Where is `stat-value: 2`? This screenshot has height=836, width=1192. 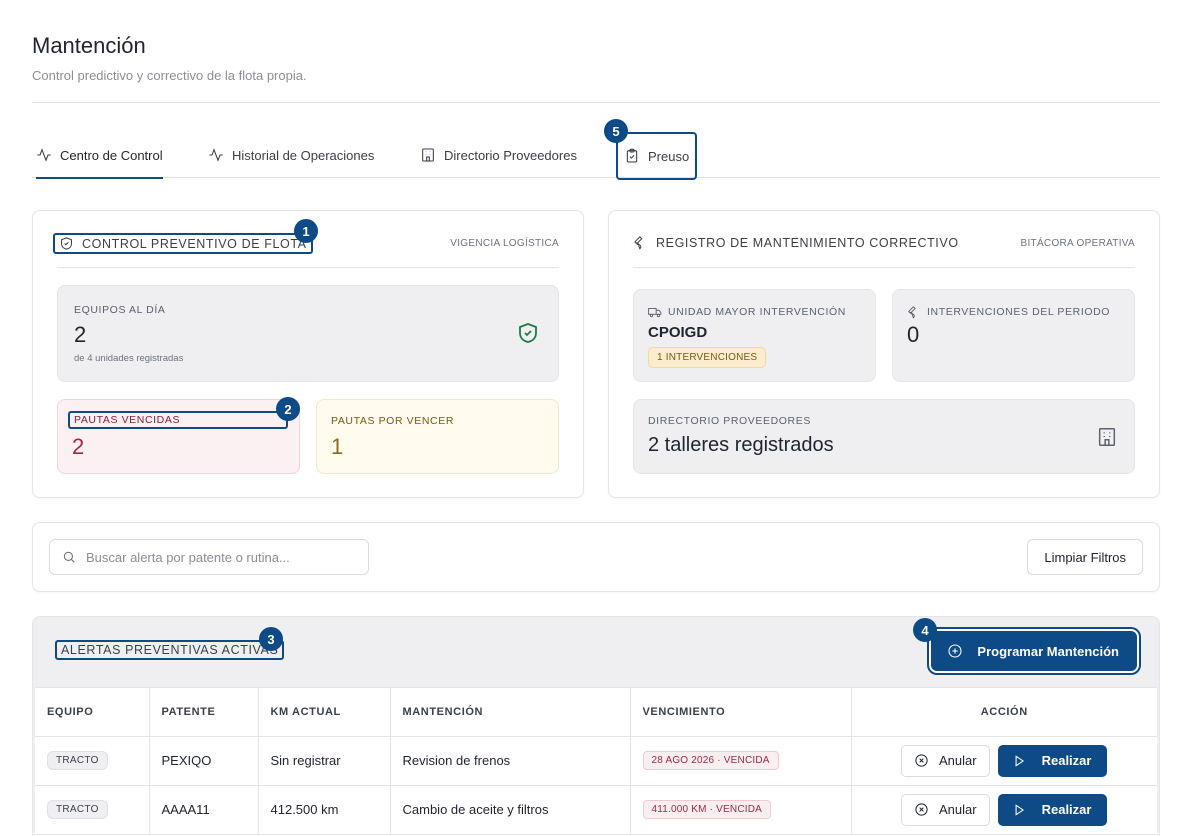 stat-value: 2 is located at coordinates (78, 446).